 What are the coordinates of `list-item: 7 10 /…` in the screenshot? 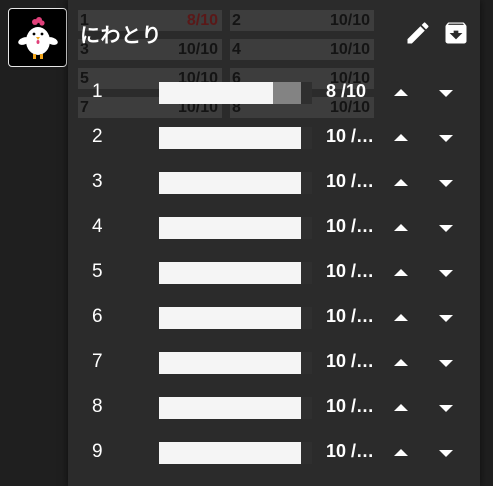 It's located at (274, 362).